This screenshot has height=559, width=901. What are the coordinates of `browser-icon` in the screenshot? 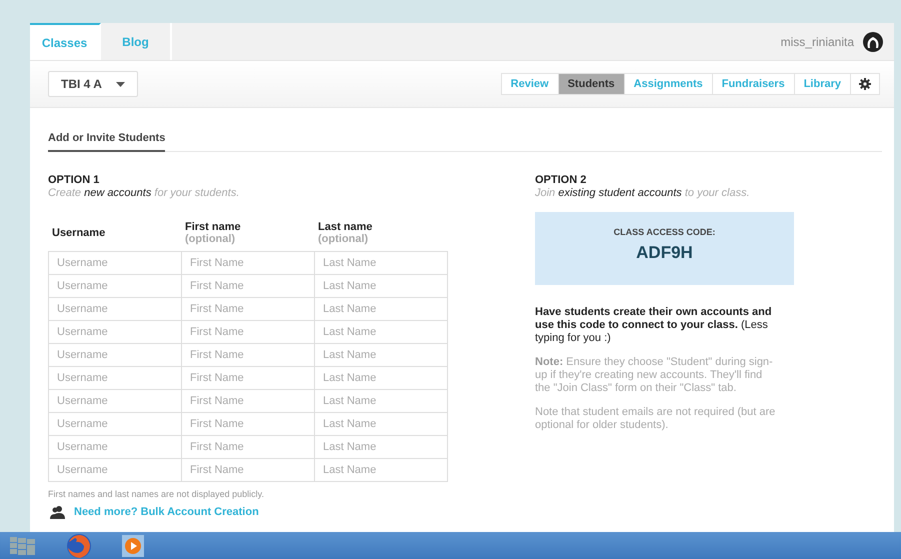 It's located at (79, 545).